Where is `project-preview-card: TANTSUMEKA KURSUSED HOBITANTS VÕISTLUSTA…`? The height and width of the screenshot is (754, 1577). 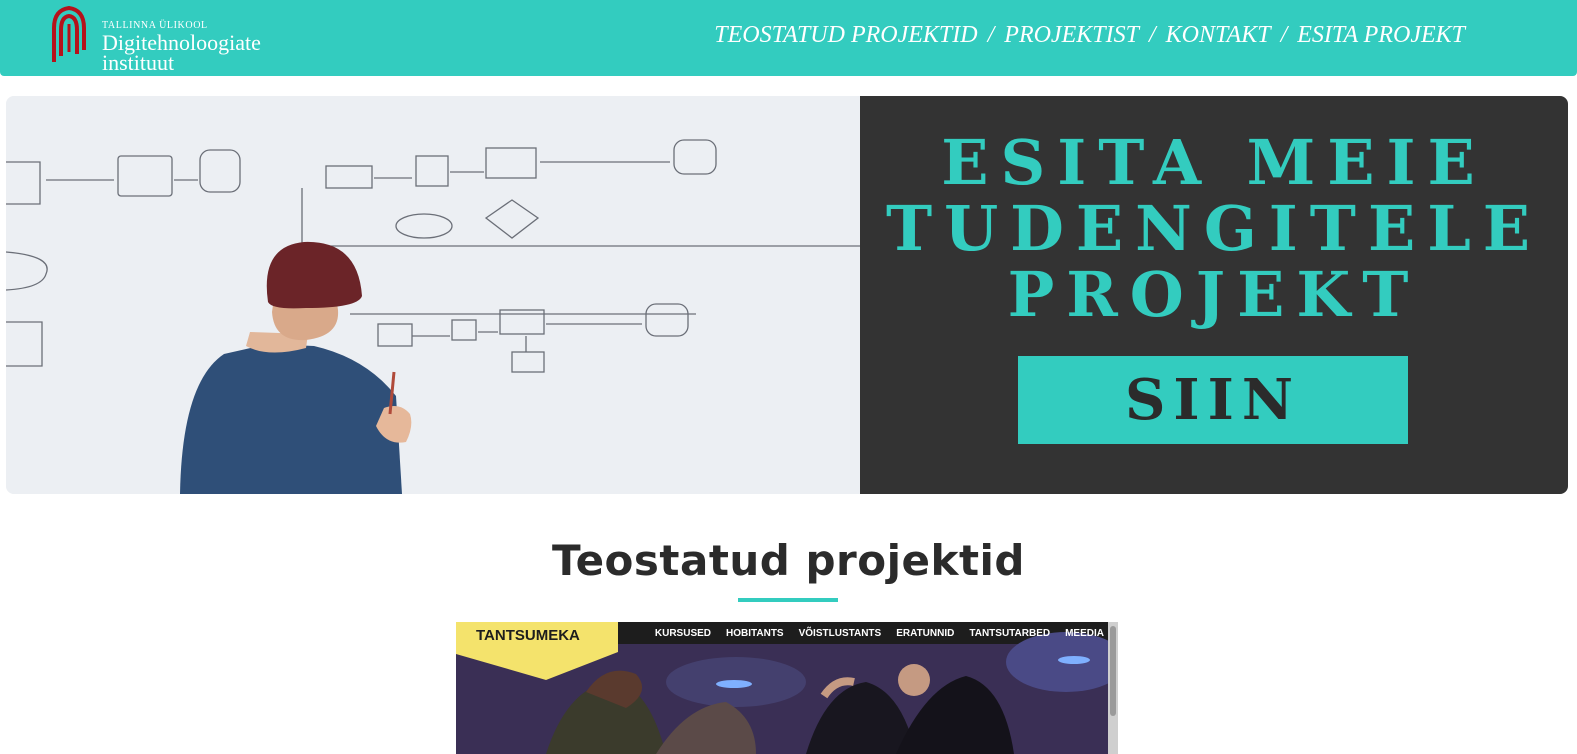
project-preview-card: TANTSUMEKA KURSUSED HOBITANTS VÕISTLUSTA… is located at coordinates (787, 688).